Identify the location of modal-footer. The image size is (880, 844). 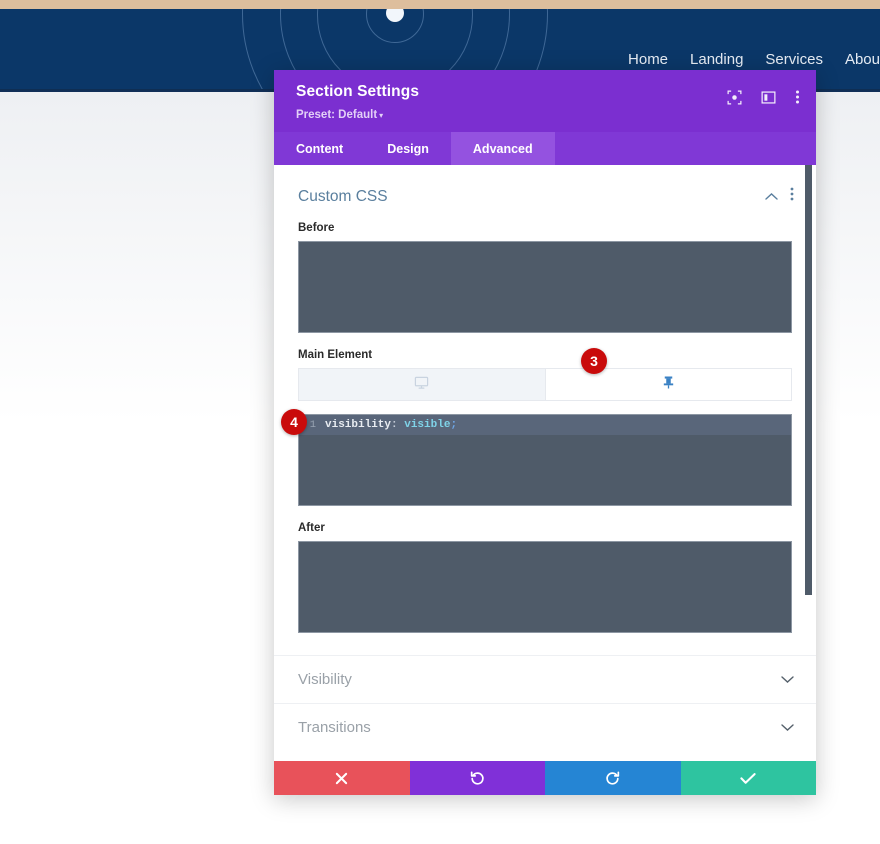
(545, 778).